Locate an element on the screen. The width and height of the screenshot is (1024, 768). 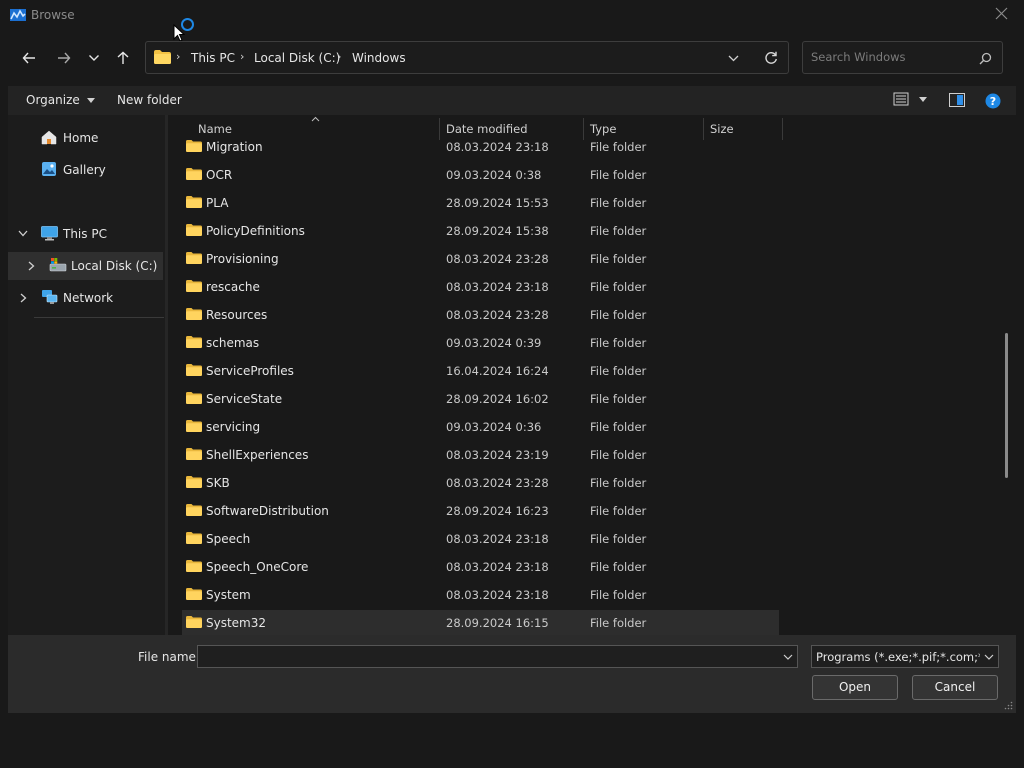
file-name: rescache is located at coordinates (233, 287).